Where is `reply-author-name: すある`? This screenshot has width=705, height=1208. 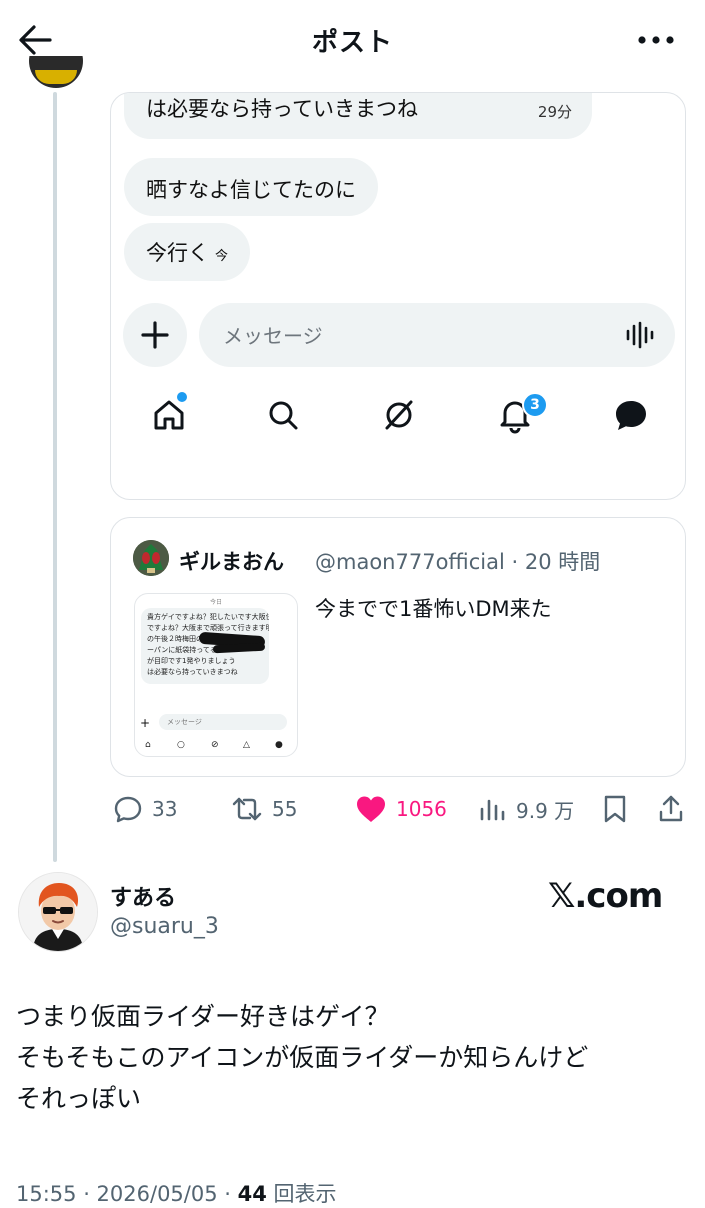
reply-author-name: すある is located at coordinates (143, 898).